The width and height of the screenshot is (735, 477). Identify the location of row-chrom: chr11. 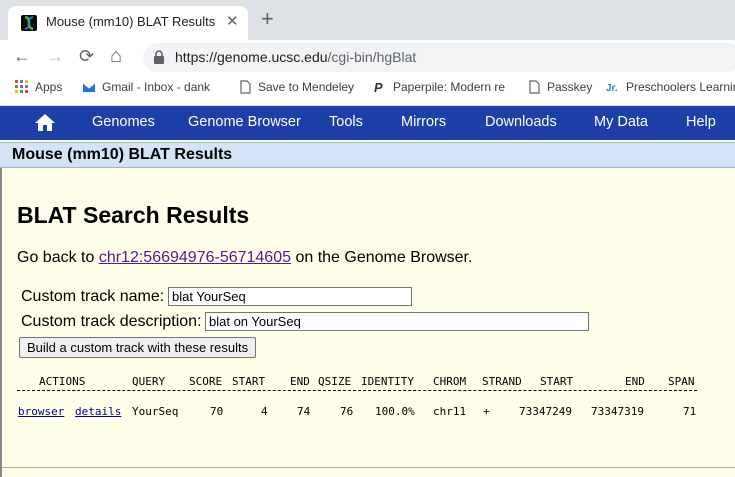
(450, 411).